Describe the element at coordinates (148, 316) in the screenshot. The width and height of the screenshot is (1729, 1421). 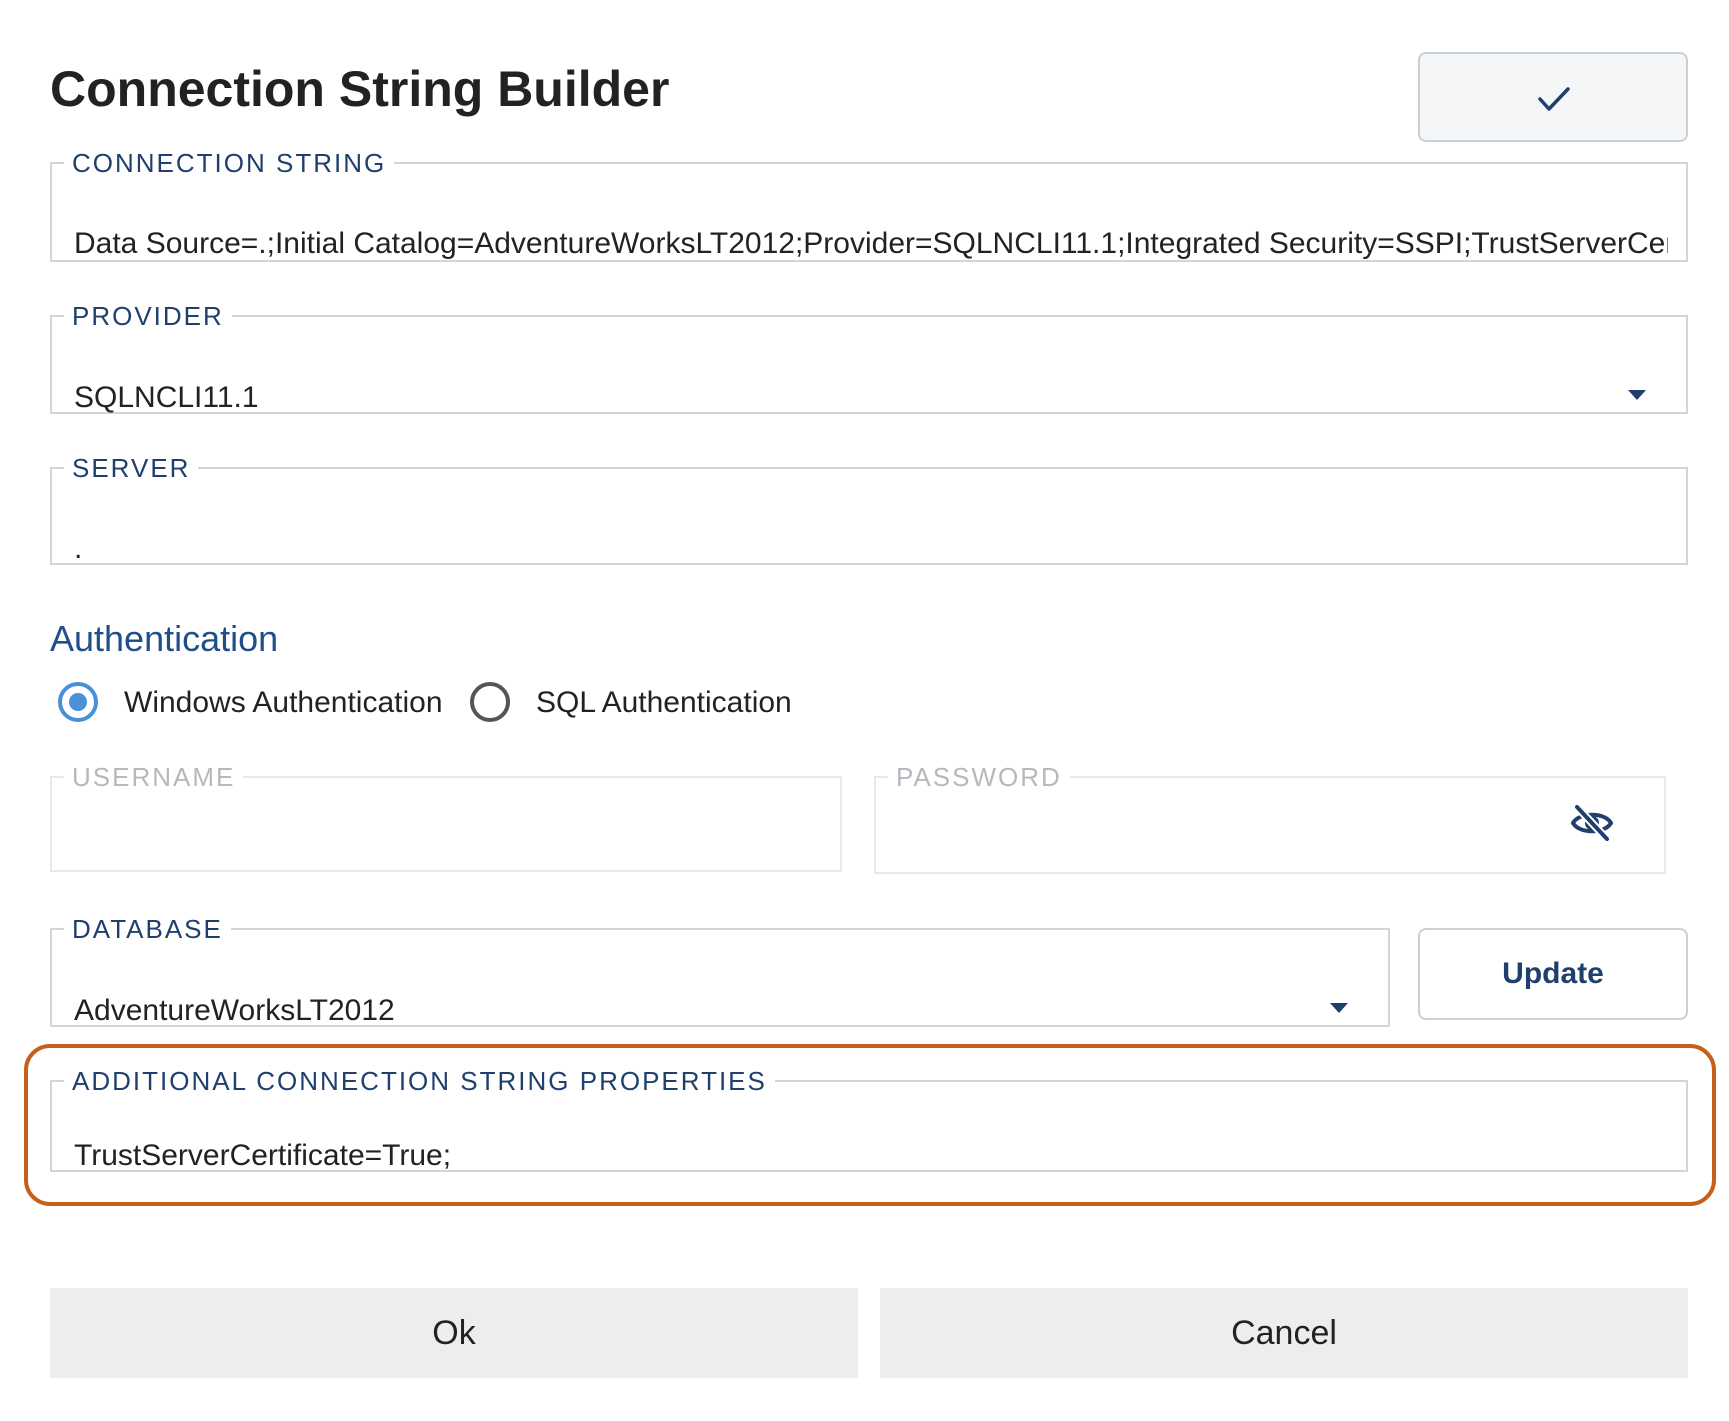
I see `provider-label: PROVIDER` at that location.